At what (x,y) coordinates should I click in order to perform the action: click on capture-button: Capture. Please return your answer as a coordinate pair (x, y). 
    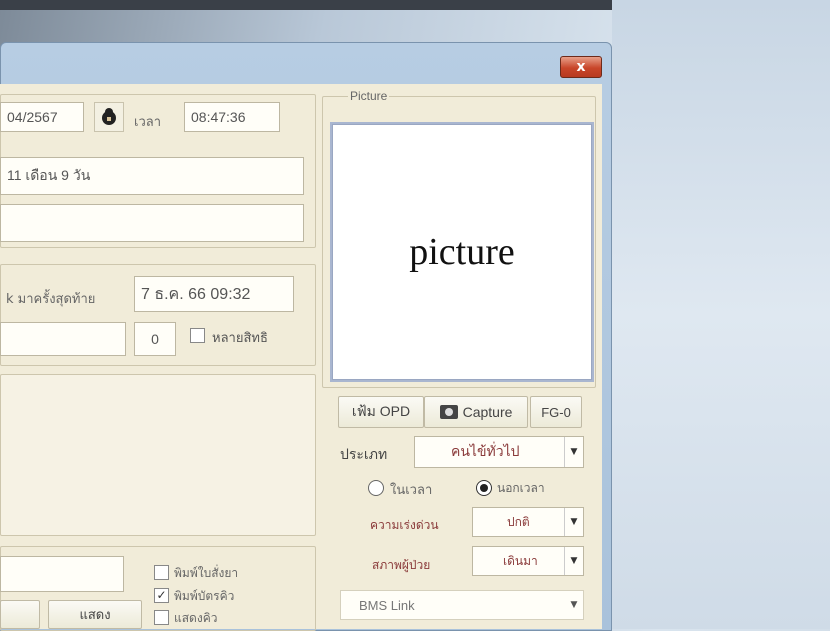
    Looking at the image, I should click on (476, 412).